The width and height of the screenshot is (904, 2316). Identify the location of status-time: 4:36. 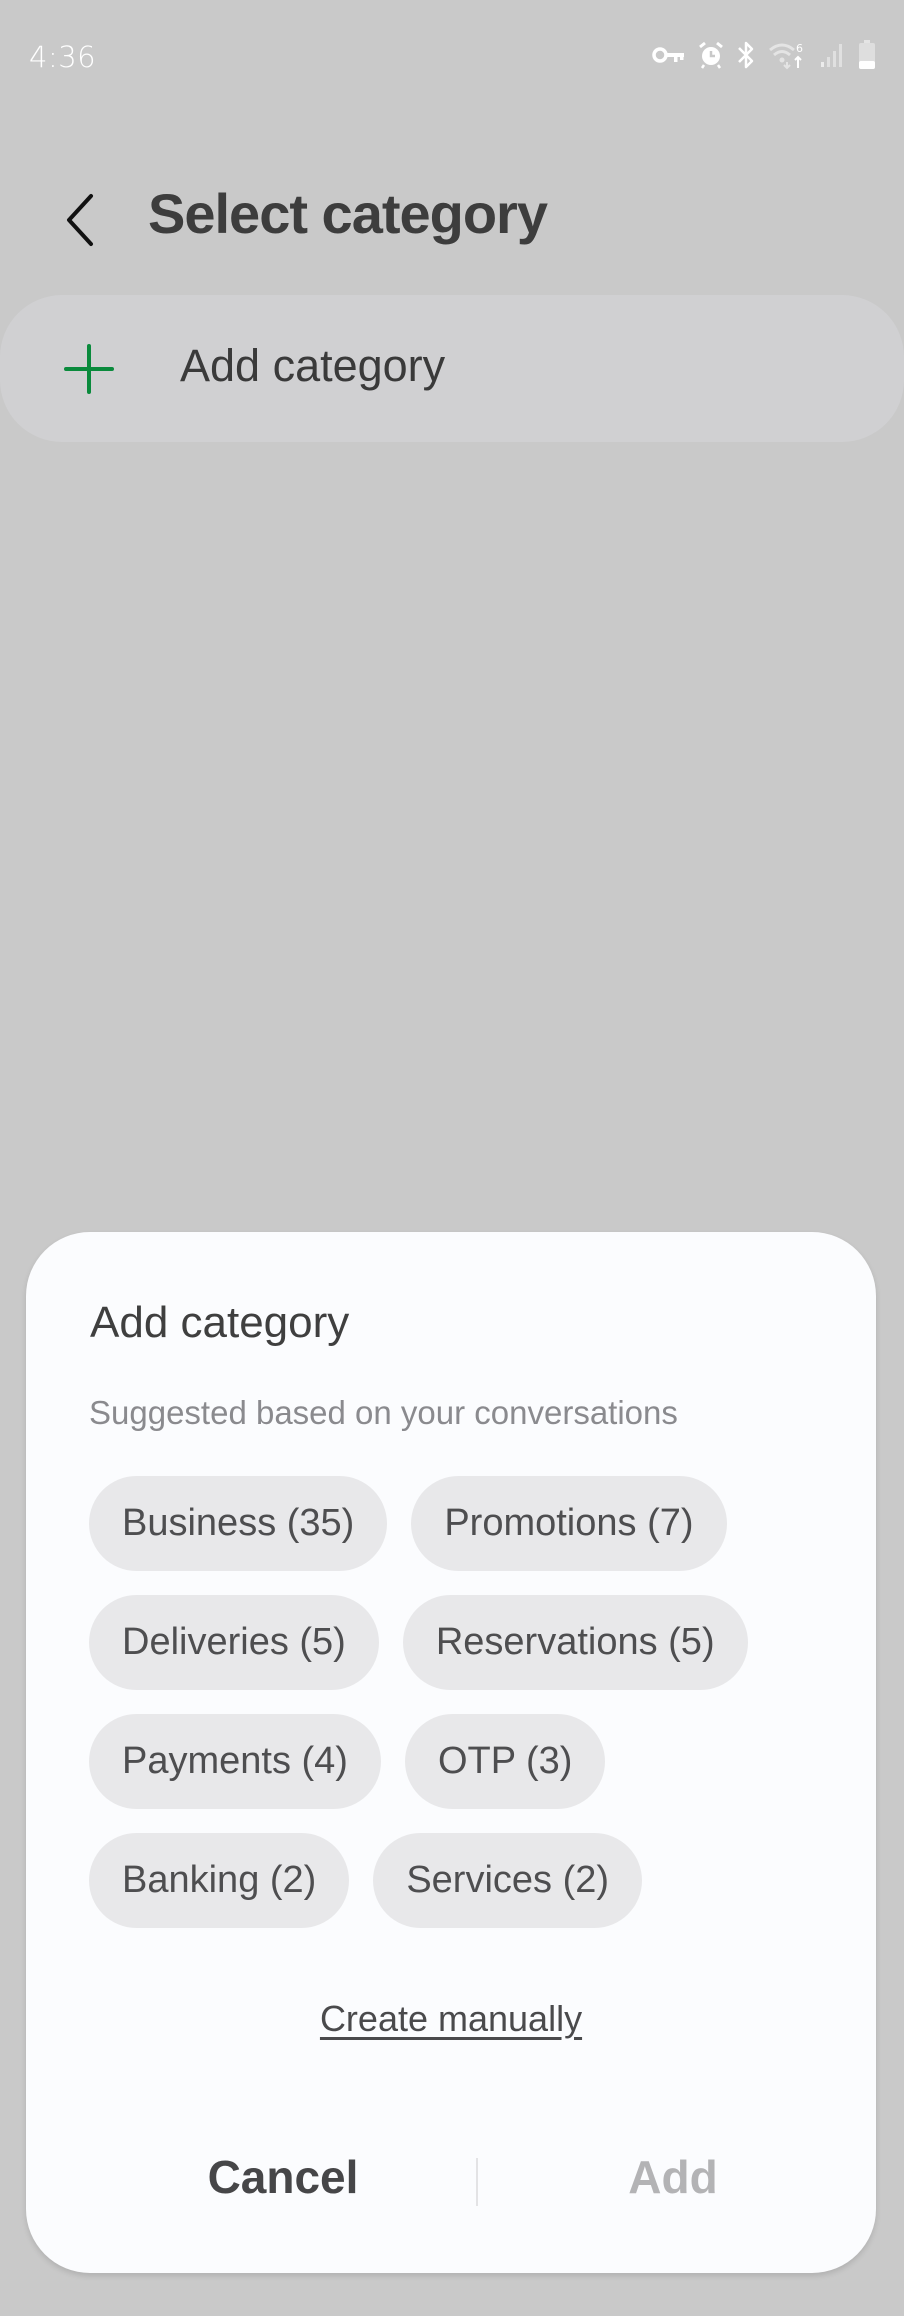
(63, 57).